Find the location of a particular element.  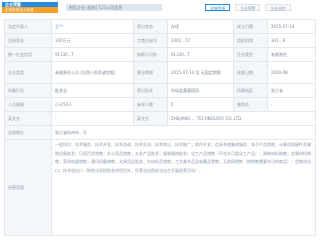

field-value: 有限责任公司 (自然人投资或控股) is located at coordinates (93, 72).